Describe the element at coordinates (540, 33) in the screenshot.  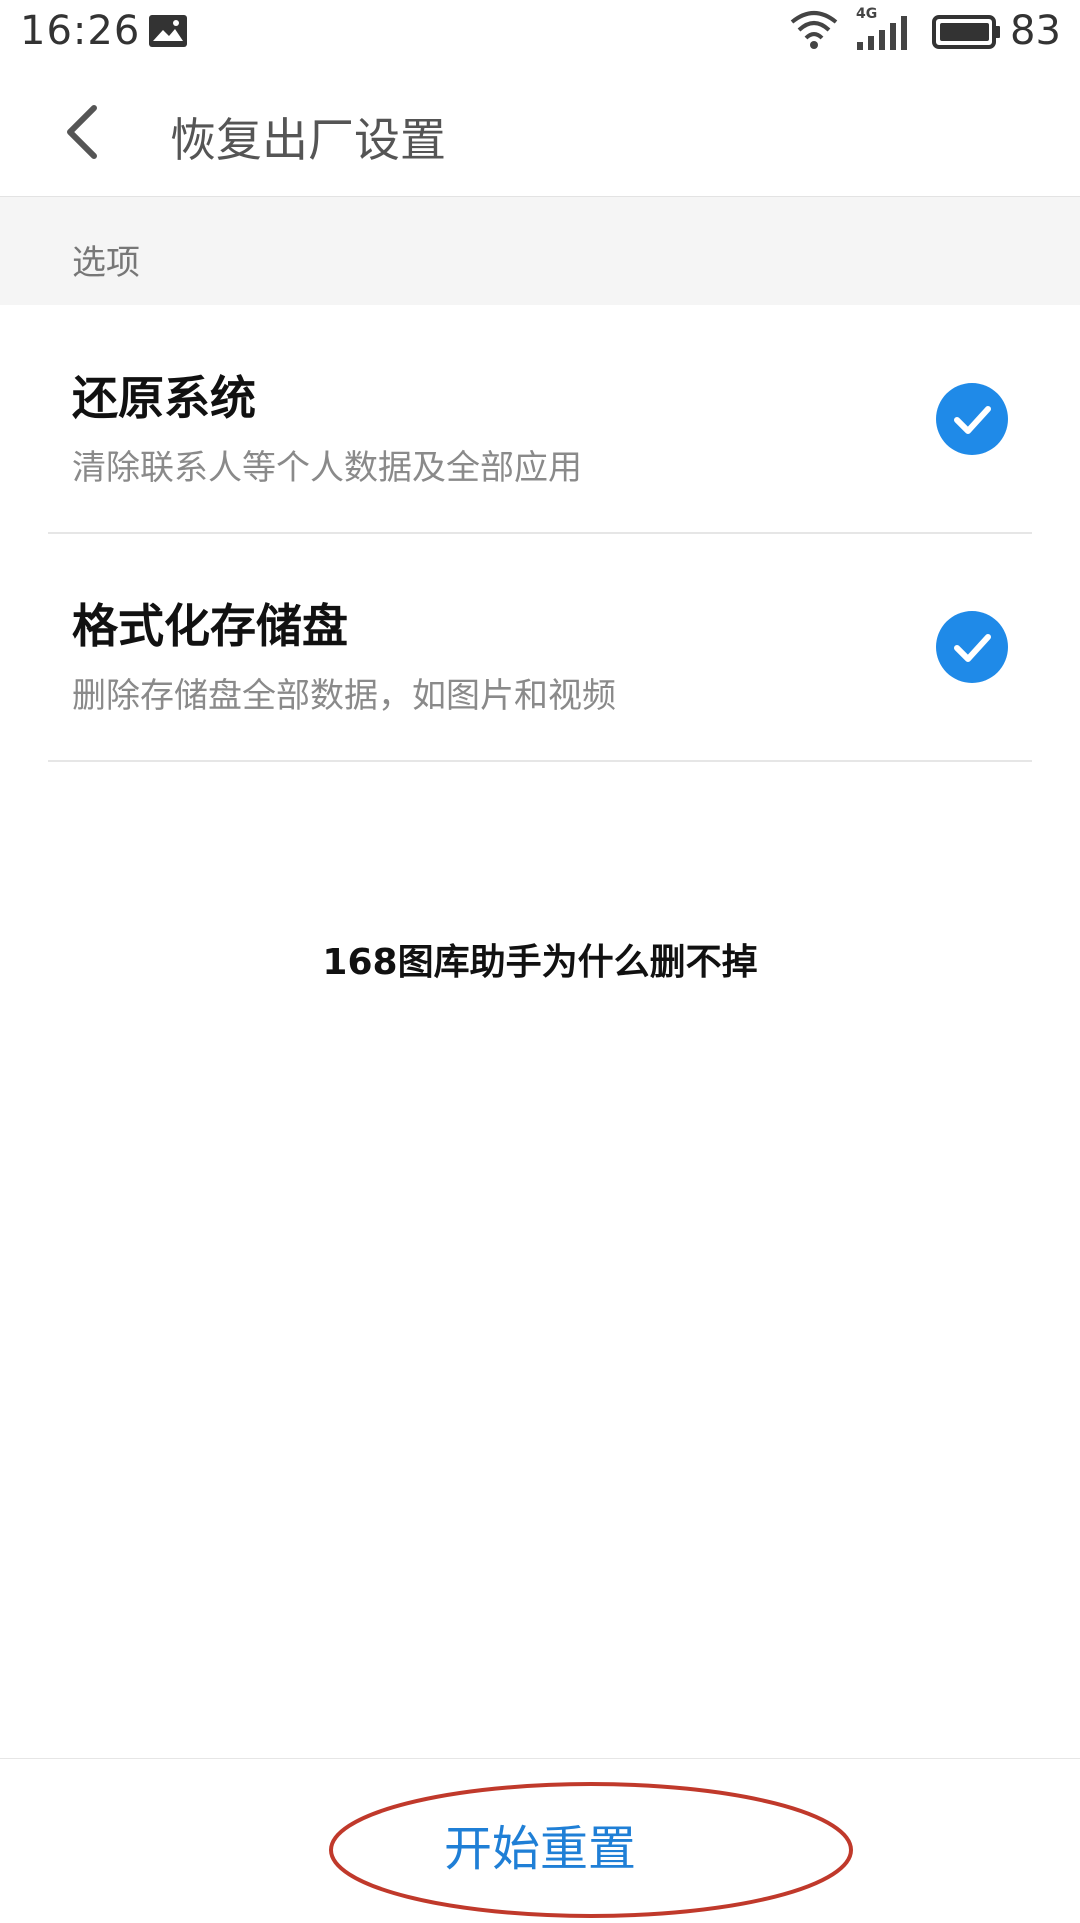
I see `status-bar: 16:26 4G 83` at that location.